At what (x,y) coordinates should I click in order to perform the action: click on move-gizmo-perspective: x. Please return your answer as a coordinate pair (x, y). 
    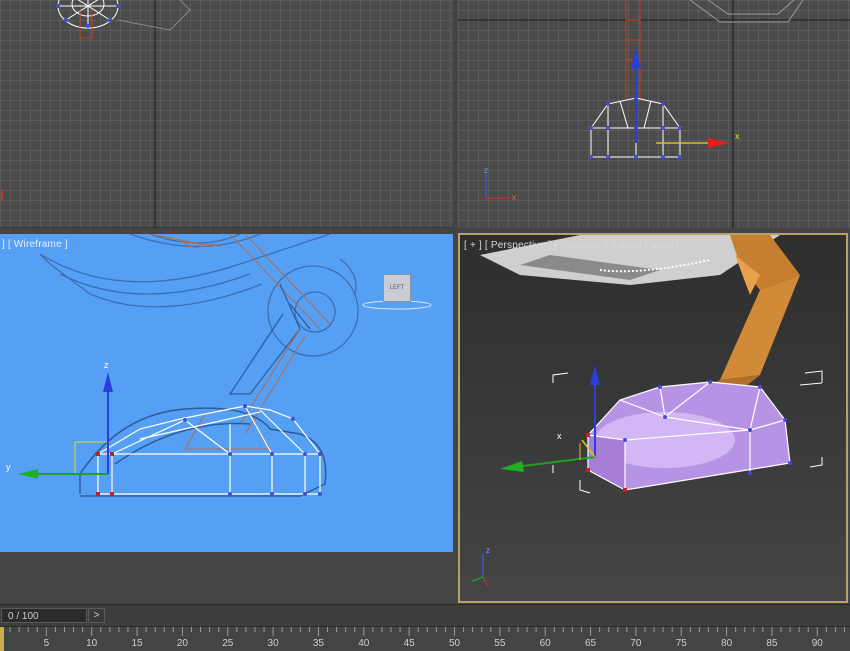
    Looking at the image, I should click on (550, 418).